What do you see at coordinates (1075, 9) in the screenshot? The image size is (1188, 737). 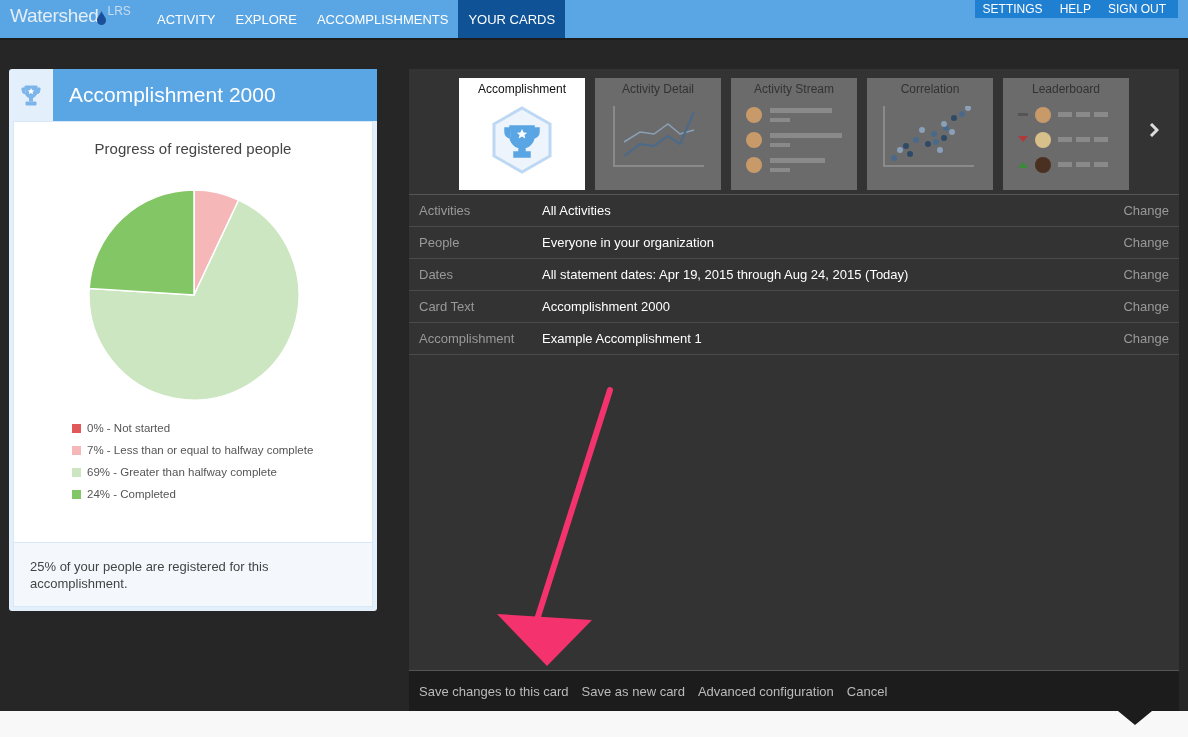 I see `menu-link: HELP` at bounding box center [1075, 9].